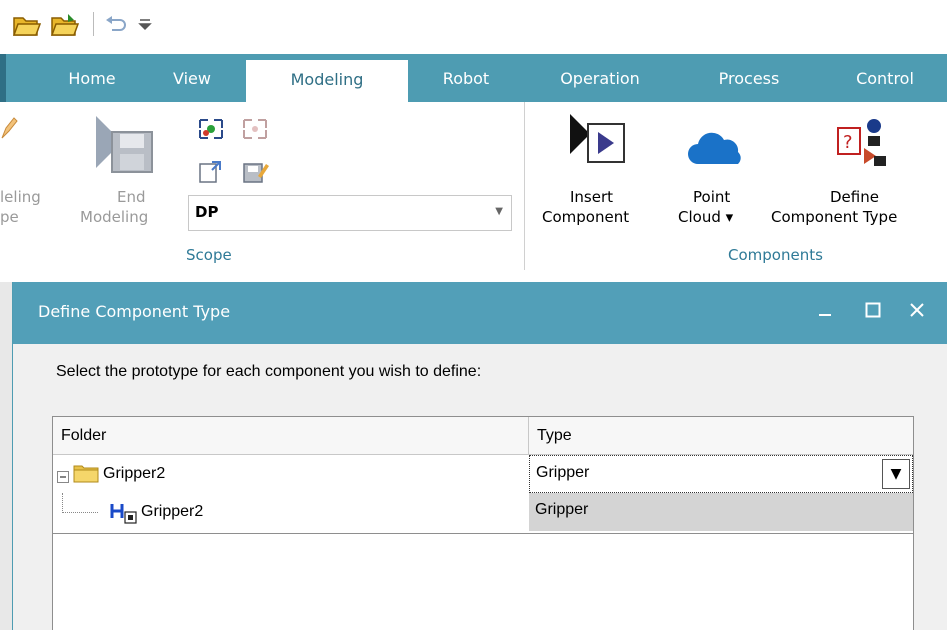 The height and width of the screenshot is (630, 947). What do you see at coordinates (327, 81) in the screenshot?
I see `tab-modeling: Modeling` at bounding box center [327, 81].